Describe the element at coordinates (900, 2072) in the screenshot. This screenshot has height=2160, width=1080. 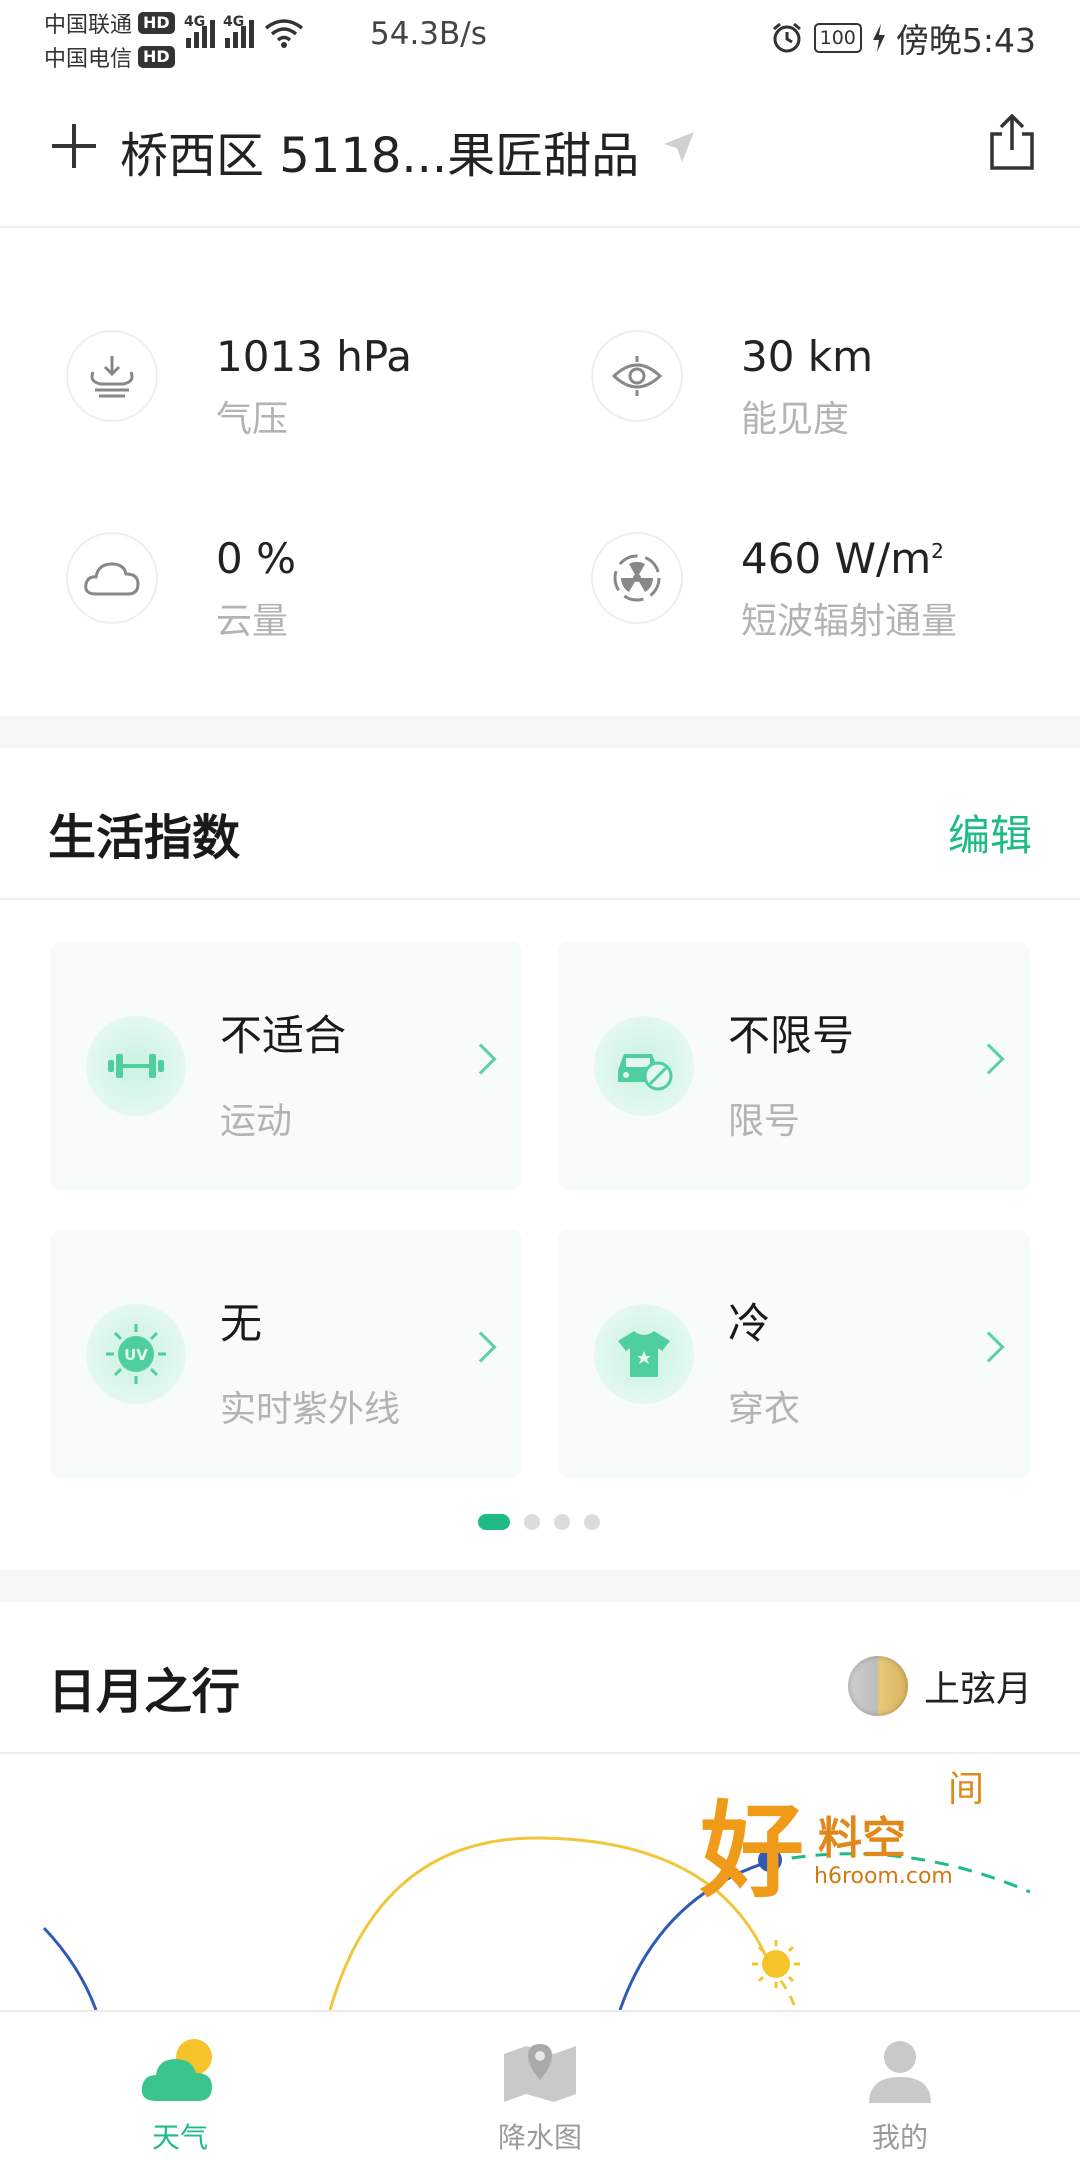
I see `profile-icon` at that location.